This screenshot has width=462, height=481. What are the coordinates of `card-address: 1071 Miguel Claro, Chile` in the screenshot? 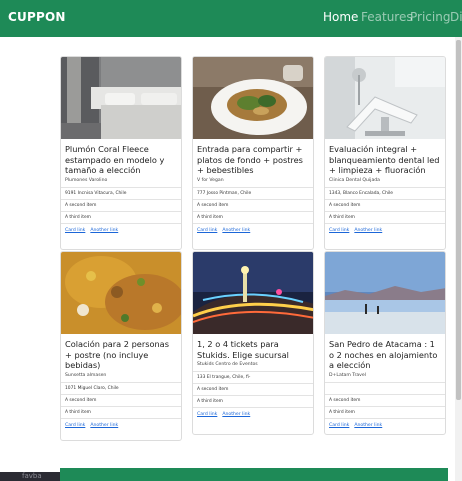 It's located at (121, 387).